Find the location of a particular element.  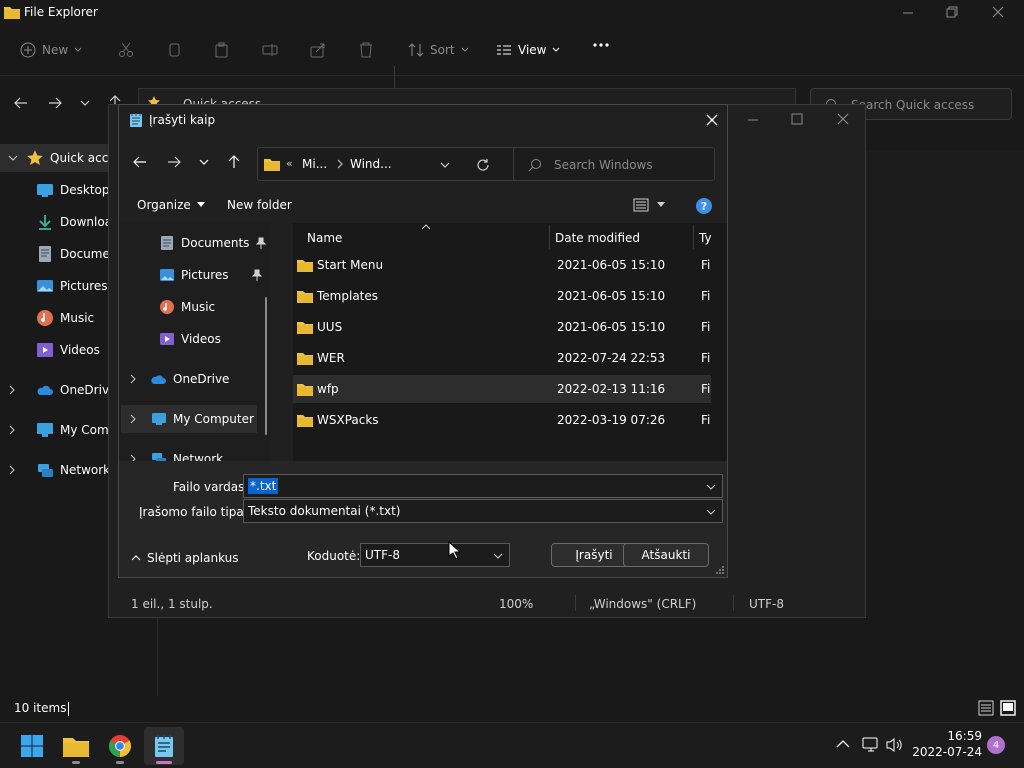

file-date: 2021-06-05 15:10 is located at coordinates (611, 265).